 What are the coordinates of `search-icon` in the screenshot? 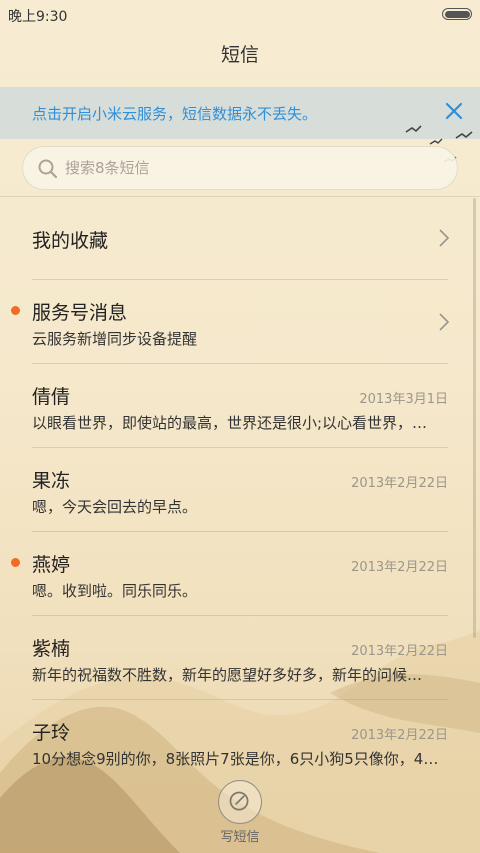 It's located at (48, 169).